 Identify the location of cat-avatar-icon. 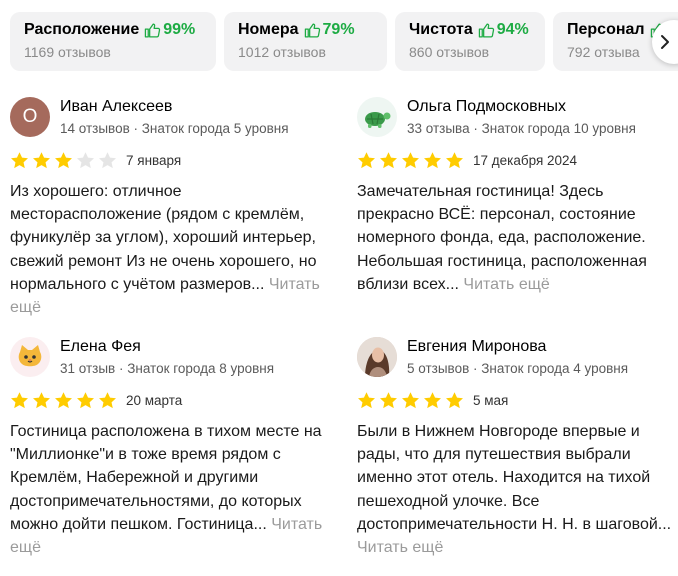
(30, 357).